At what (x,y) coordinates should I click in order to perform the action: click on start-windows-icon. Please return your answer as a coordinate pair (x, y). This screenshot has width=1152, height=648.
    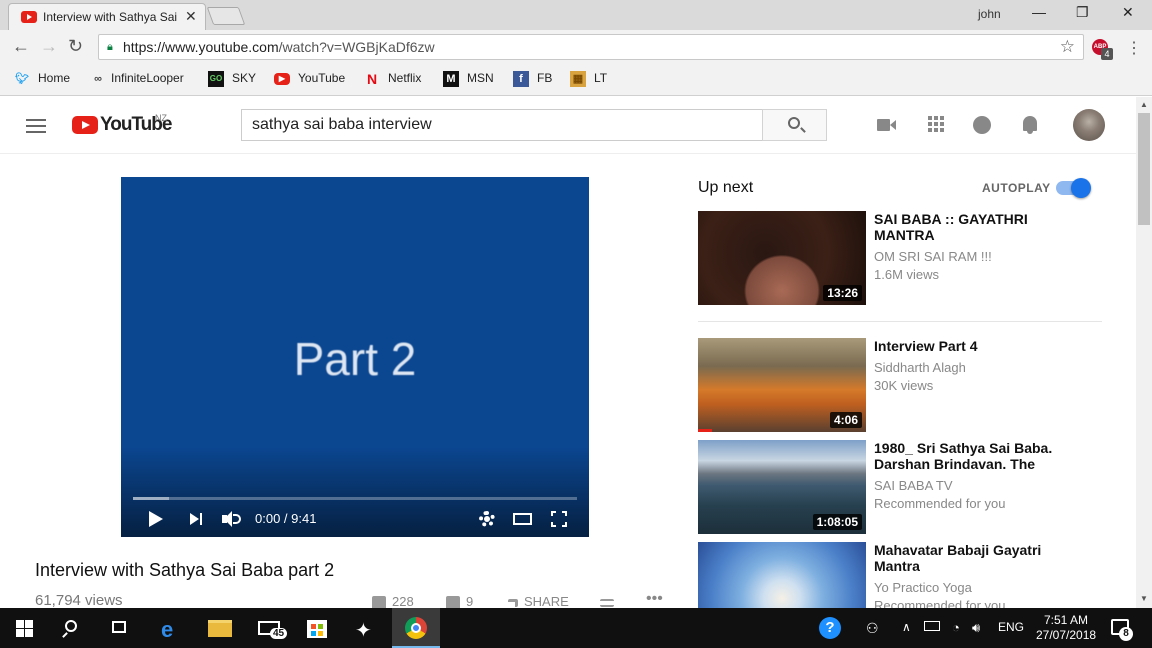
    Looking at the image, I should click on (24, 628).